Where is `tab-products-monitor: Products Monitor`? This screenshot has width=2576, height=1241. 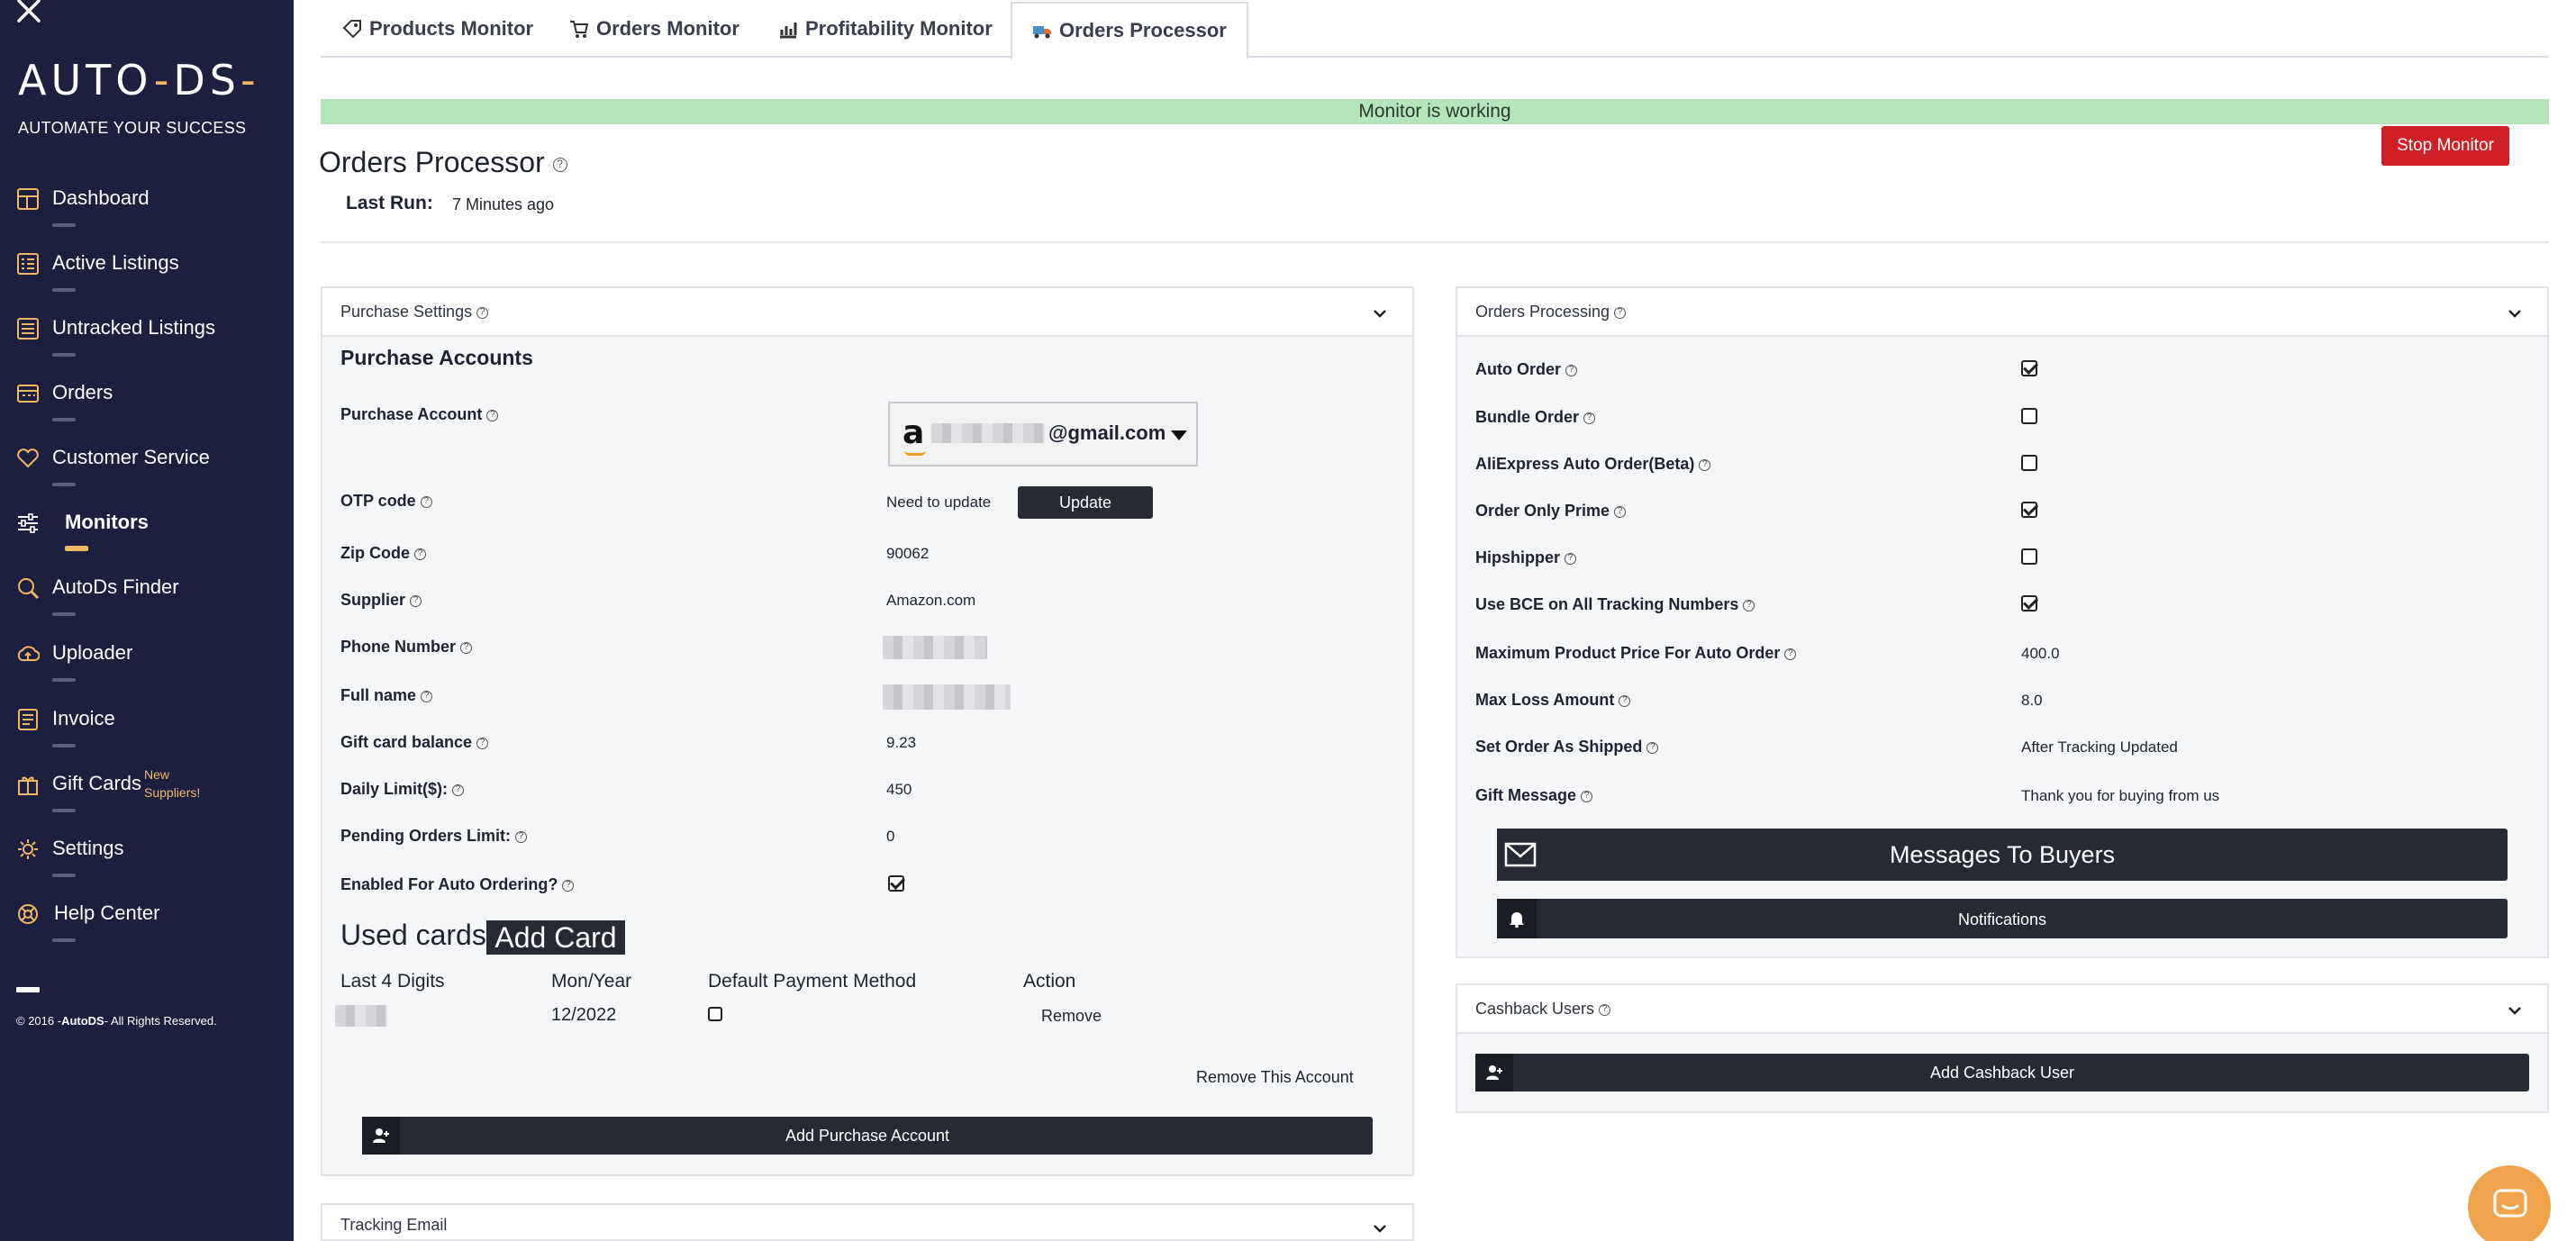 tab-products-monitor: Products Monitor is located at coordinates (437, 29).